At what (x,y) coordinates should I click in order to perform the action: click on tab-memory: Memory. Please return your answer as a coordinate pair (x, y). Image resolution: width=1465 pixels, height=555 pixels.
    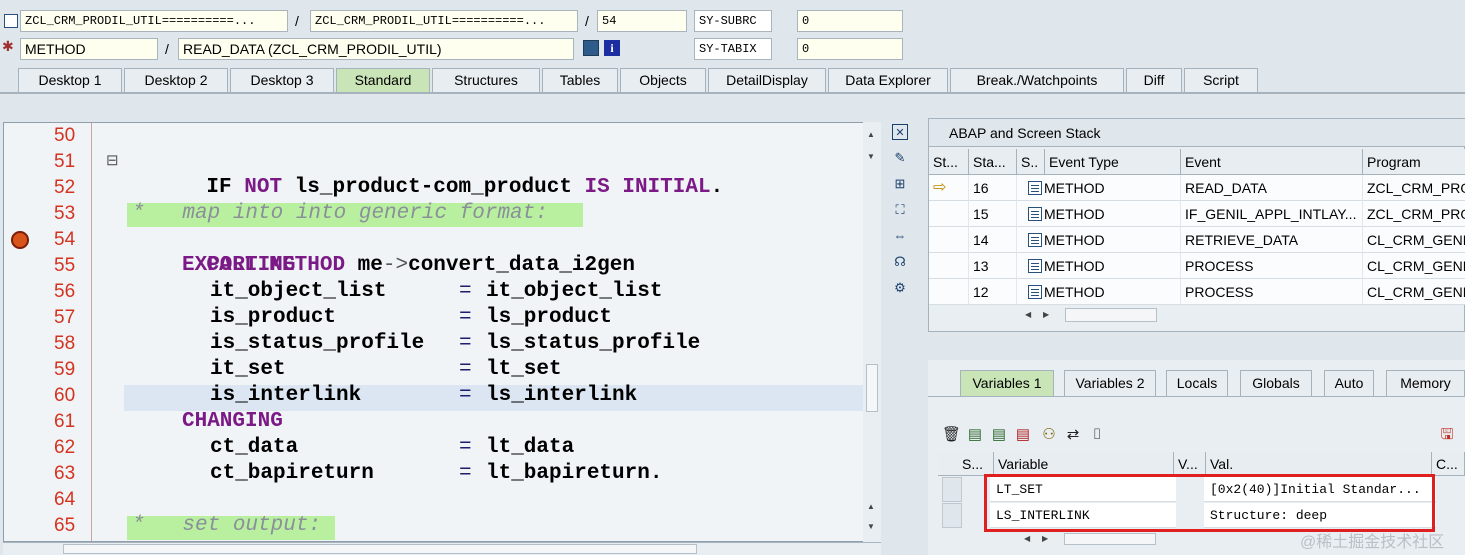
    Looking at the image, I should click on (1425, 383).